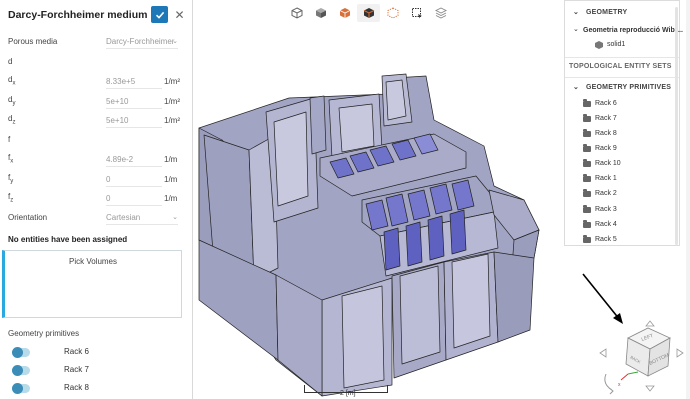 This screenshot has width=690, height=399. Describe the element at coordinates (348, 393) in the screenshot. I see `scale-label: 2 [m]` at that location.